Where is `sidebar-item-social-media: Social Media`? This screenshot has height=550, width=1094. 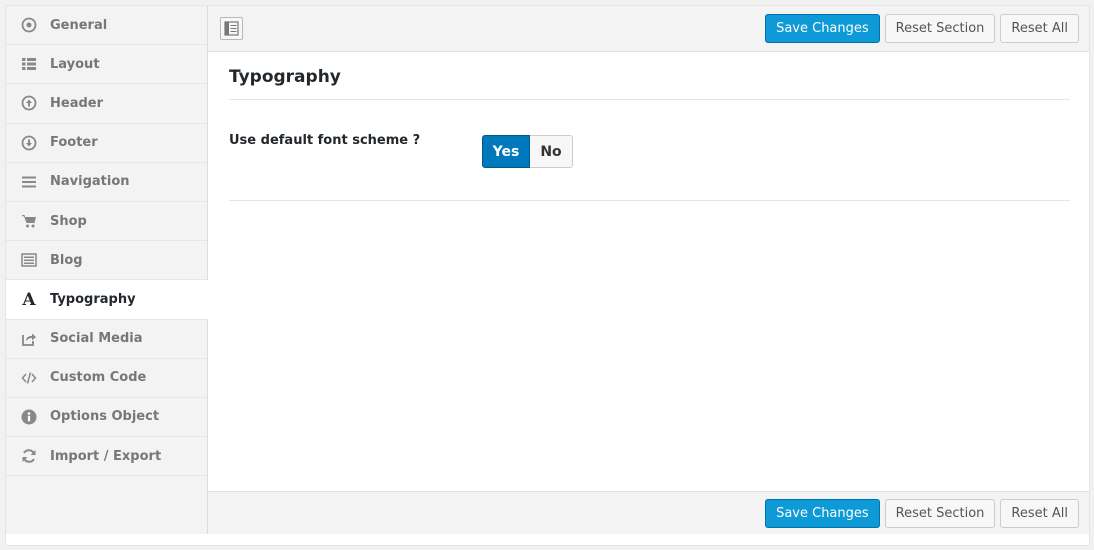
sidebar-item-social-media: Social Media is located at coordinates (106, 339).